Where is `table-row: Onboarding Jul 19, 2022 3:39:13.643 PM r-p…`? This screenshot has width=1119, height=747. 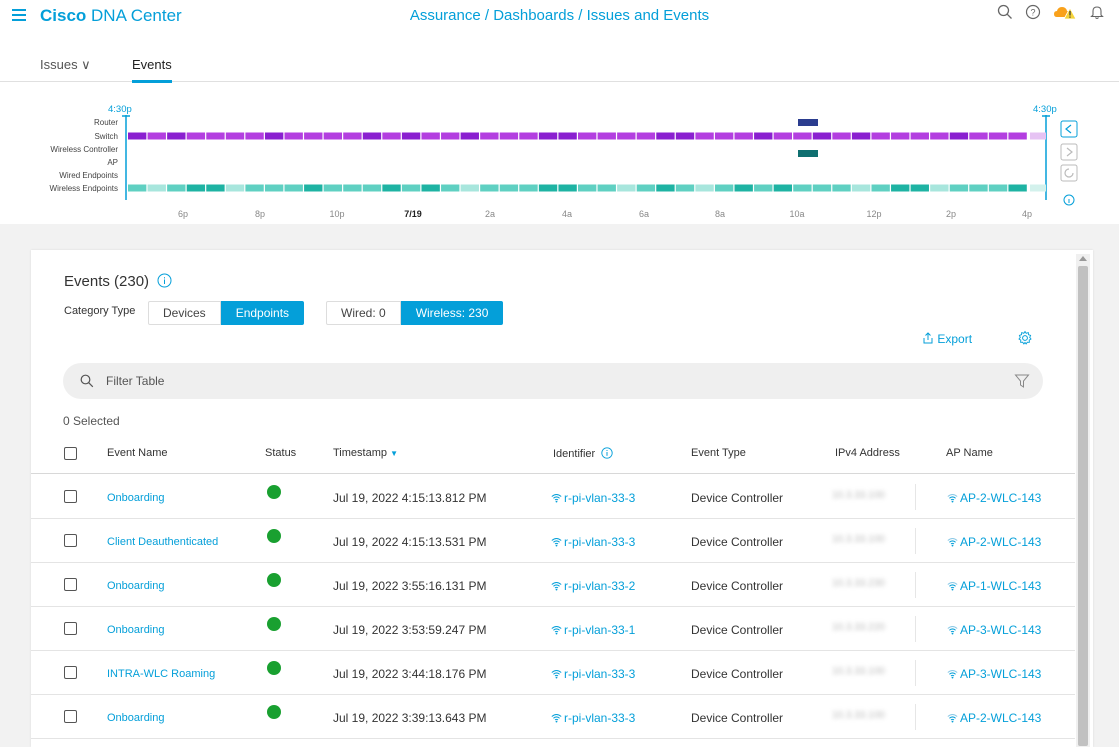
table-row: Onboarding Jul 19, 2022 3:39:13.643 PM r-p… is located at coordinates (553, 717).